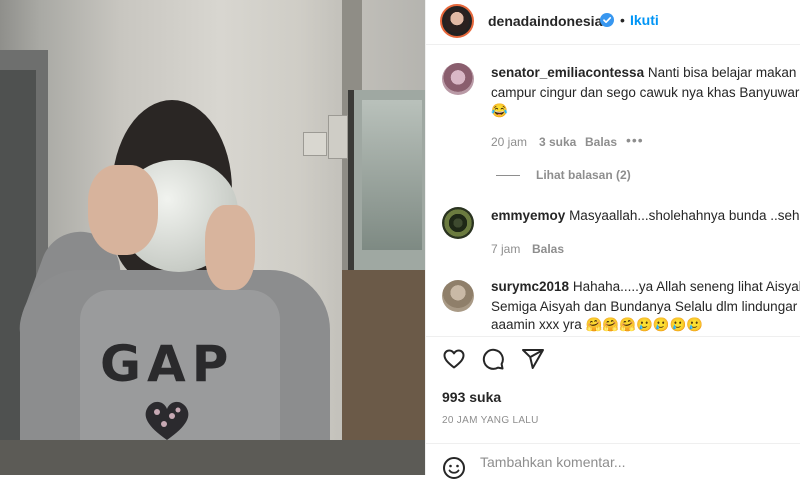 The width and height of the screenshot is (800, 480). What do you see at coordinates (490, 420) in the screenshot?
I see `post-time: 20 JAM YANG LALU` at bounding box center [490, 420].